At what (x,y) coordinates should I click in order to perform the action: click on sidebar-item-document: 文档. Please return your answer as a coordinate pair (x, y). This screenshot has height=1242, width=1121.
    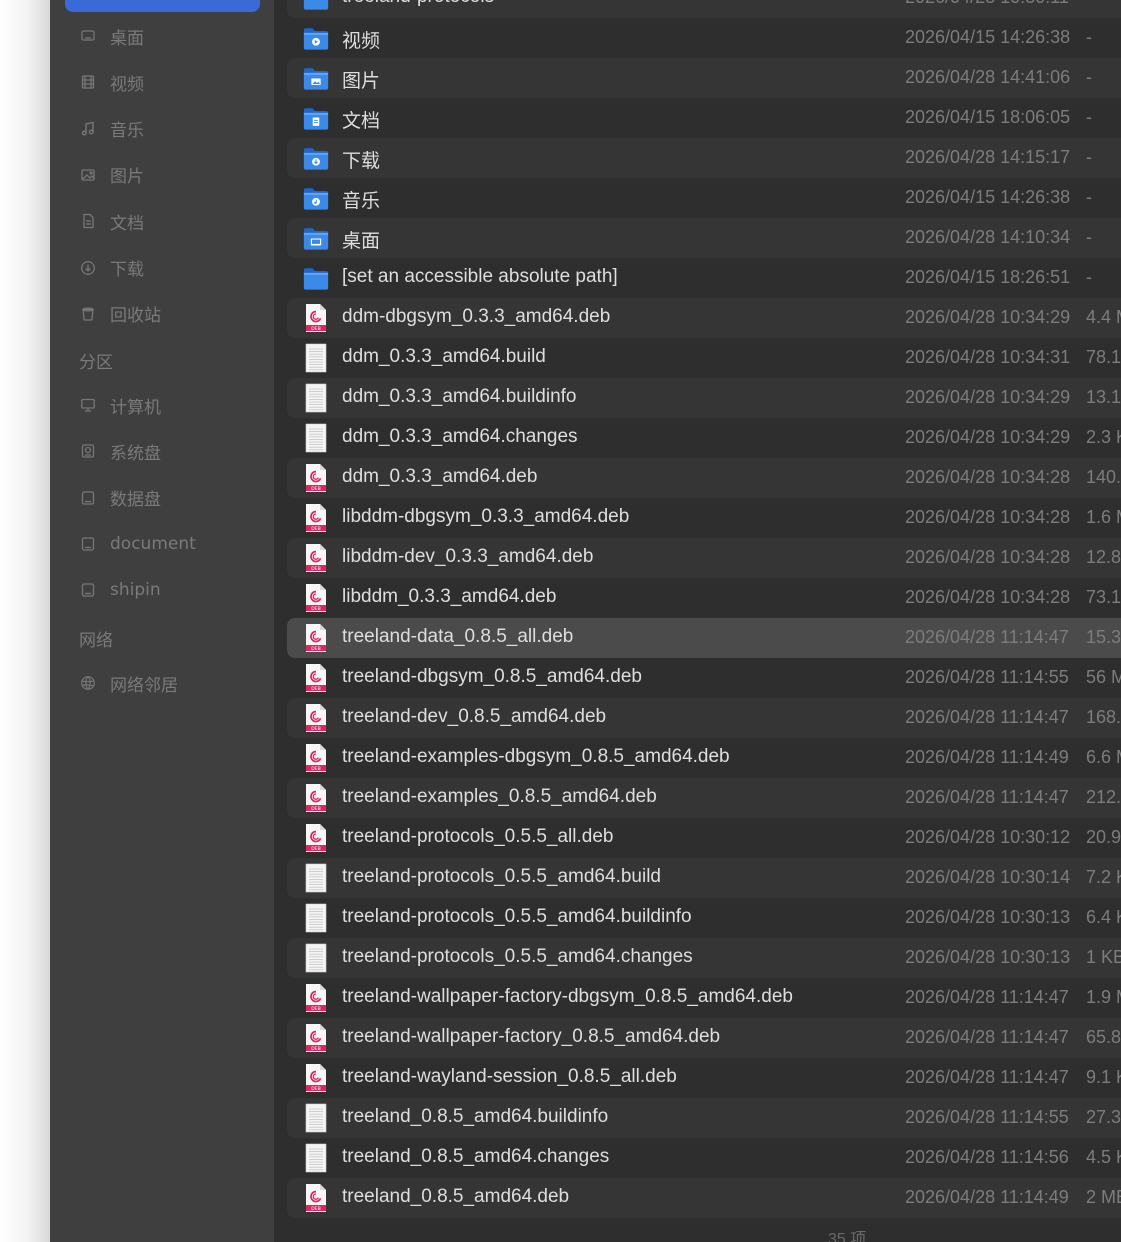
    Looking at the image, I should click on (169, 221).